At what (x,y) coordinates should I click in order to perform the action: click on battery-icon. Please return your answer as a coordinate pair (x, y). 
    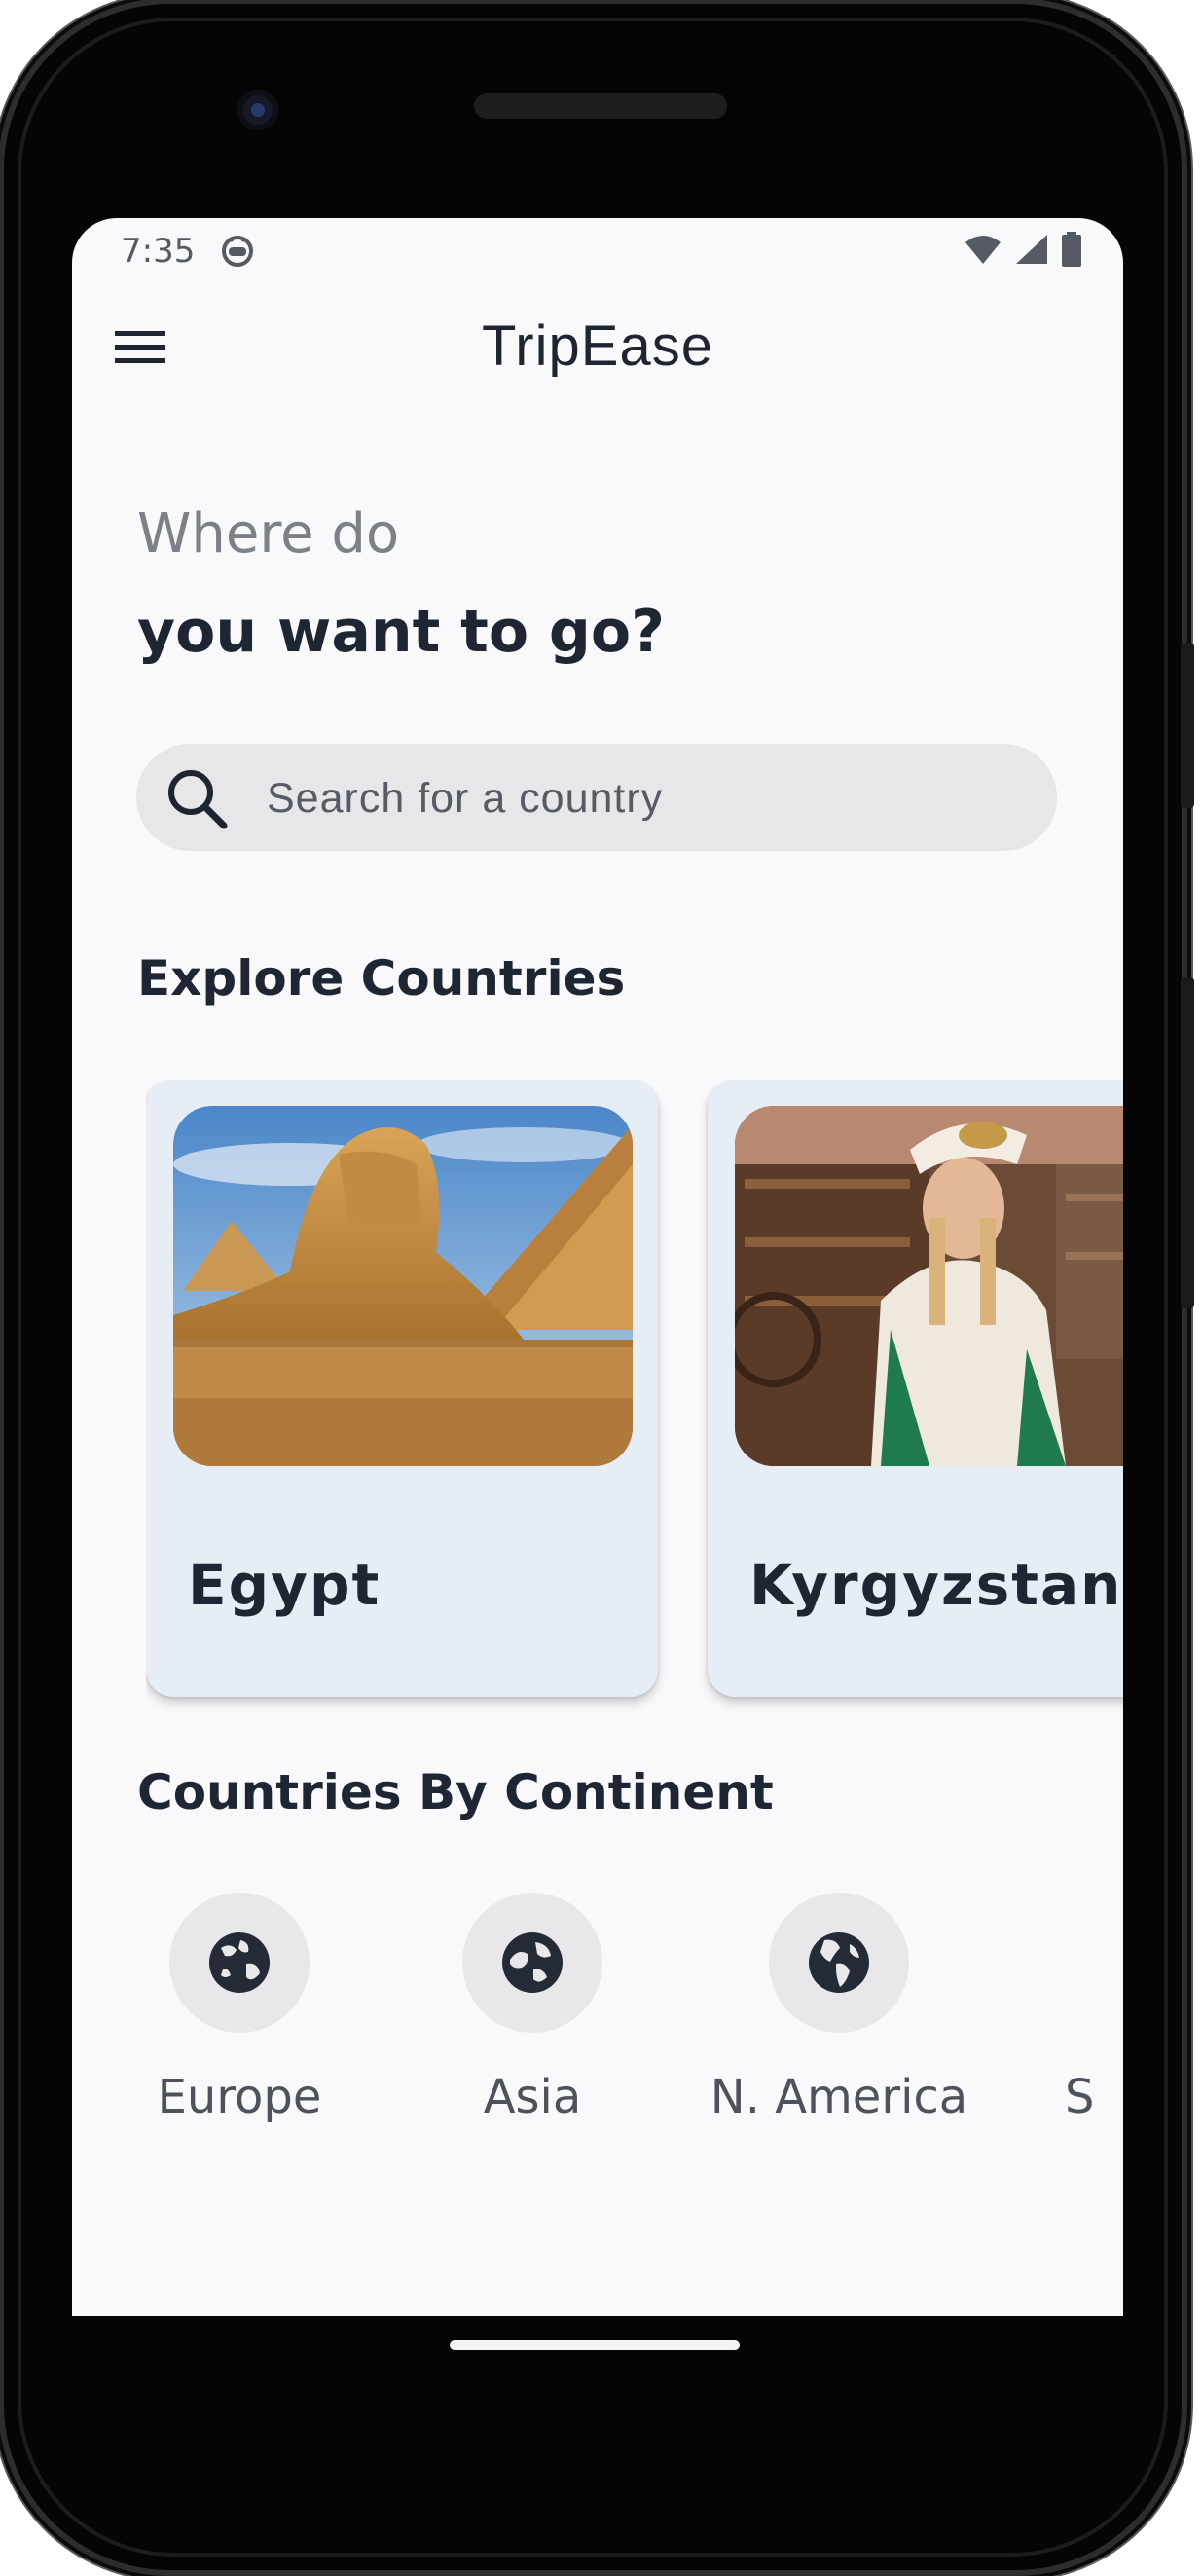
    Looking at the image, I should click on (1071, 249).